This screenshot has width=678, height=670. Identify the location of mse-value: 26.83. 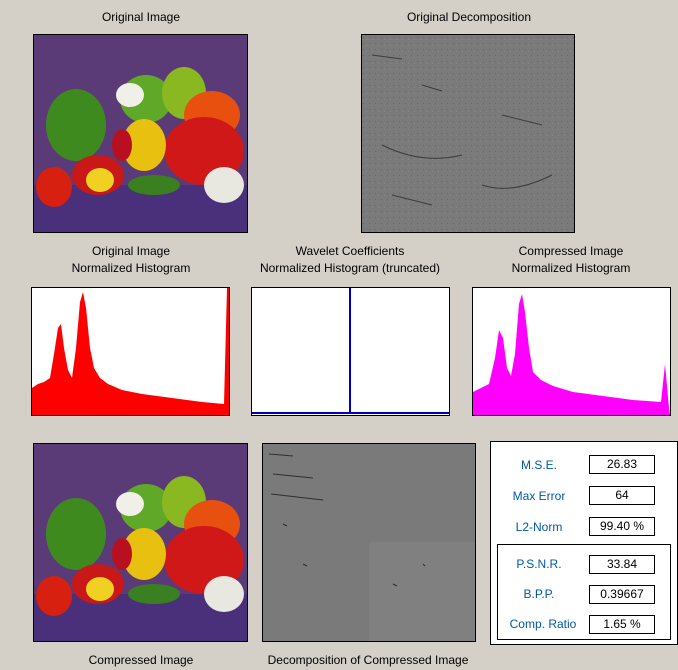
(622, 464).